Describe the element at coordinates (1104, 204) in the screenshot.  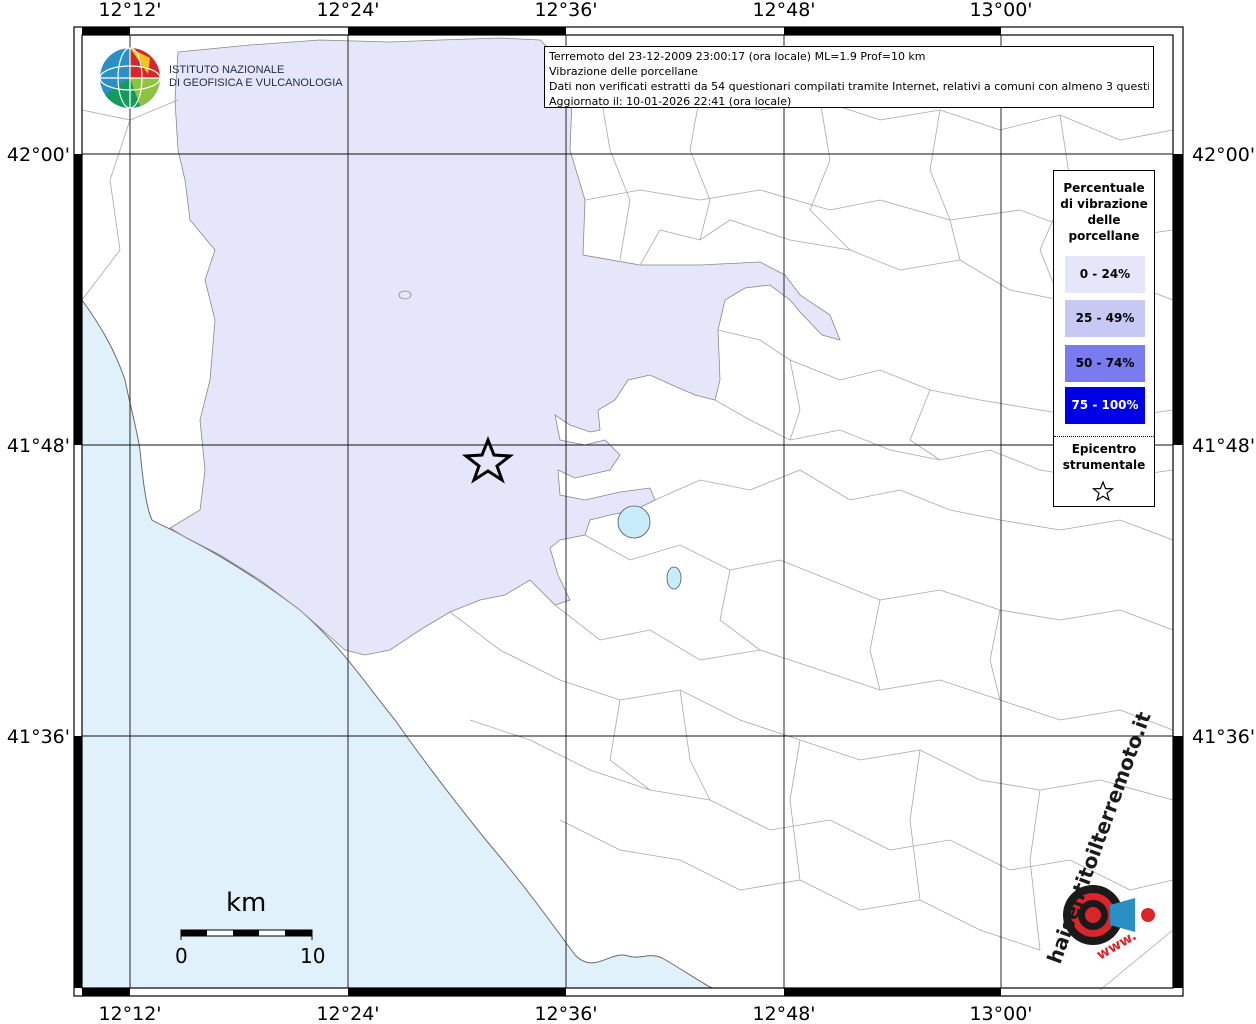
I see `legend-title-line2: di vibrazione` at that location.